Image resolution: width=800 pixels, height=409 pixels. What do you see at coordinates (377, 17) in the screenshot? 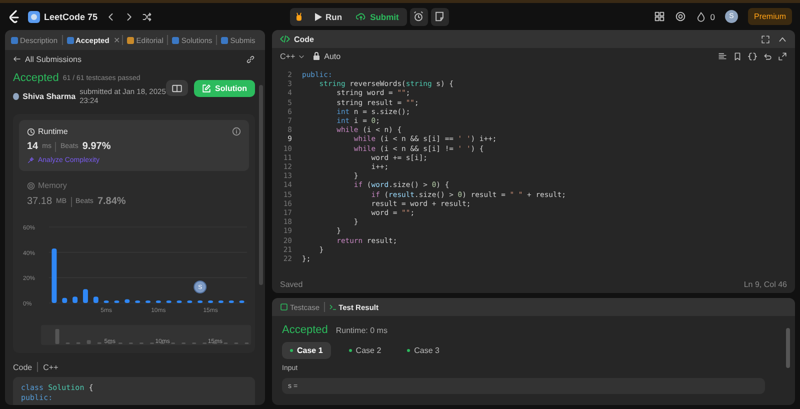
I see `submit-button: Submit` at bounding box center [377, 17].